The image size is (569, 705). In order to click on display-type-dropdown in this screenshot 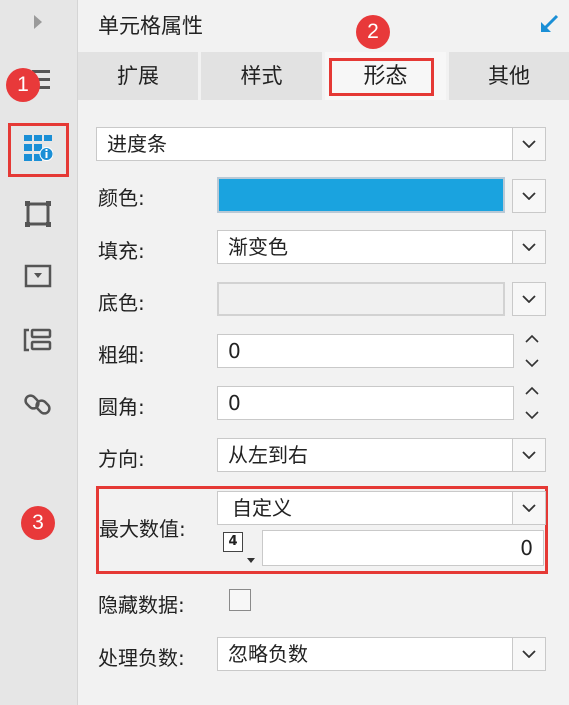, I will do `click(529, 144)`.